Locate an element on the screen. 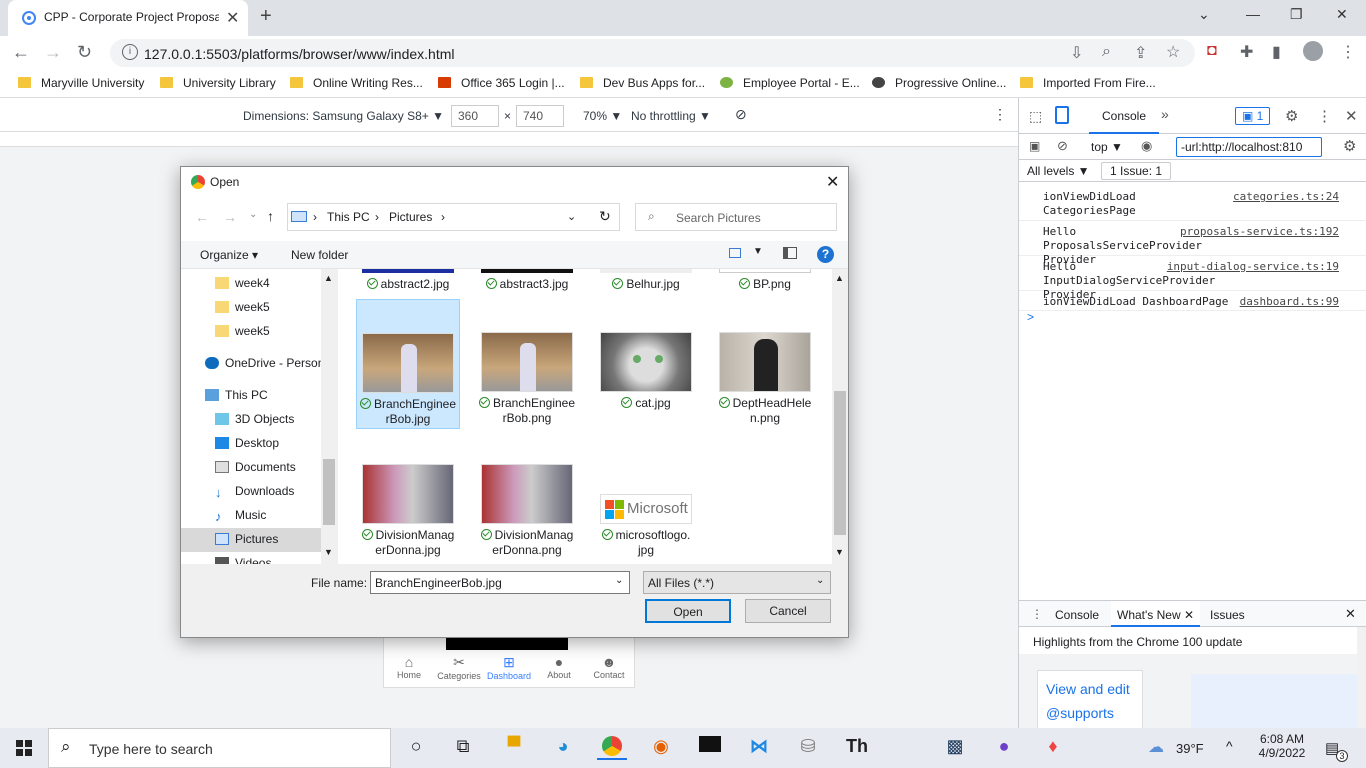 The image size is (1366, 768). device-height-input: 740 is located at coordinates (540, 116).